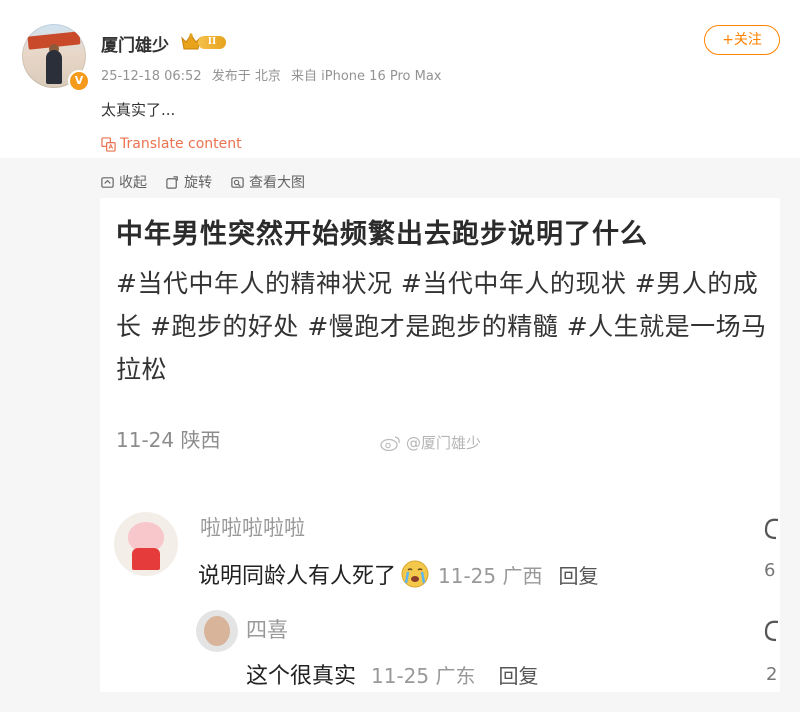  I want to click on verified-badge-icon: V, so click(79, 81).